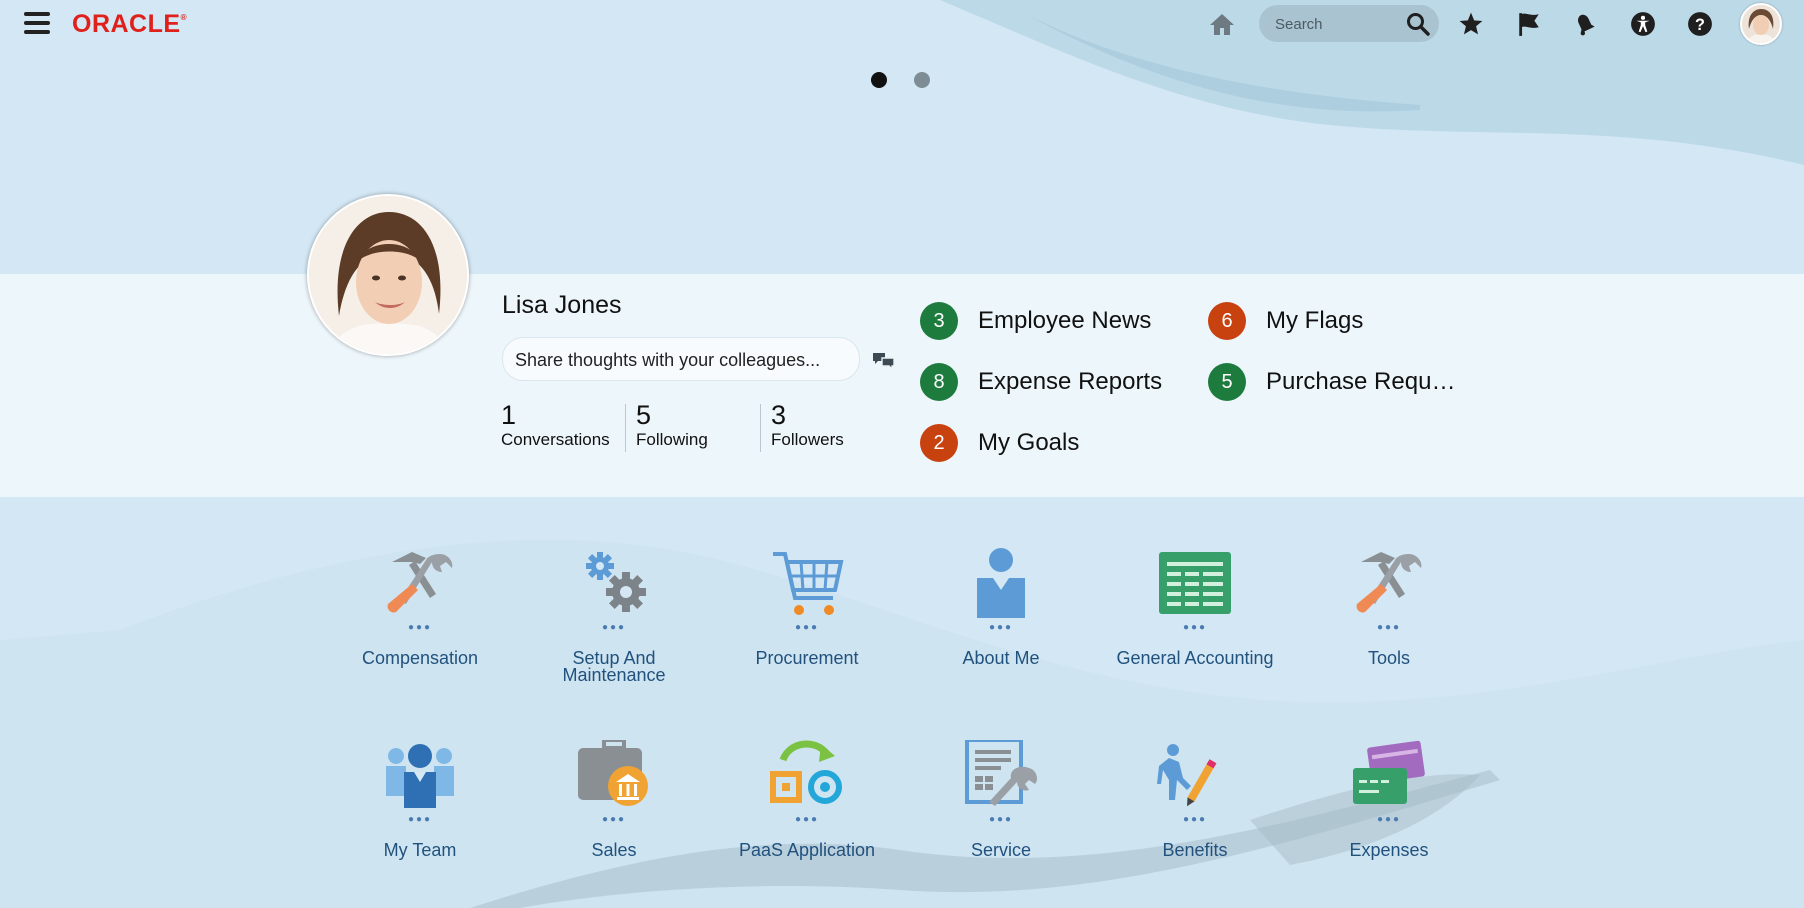 The image size is (1804, 908). What do you see at coordinates (1315, 320) in the screenshot?
I see `notification-label: My Flags` at bounding box center [1315, 320].